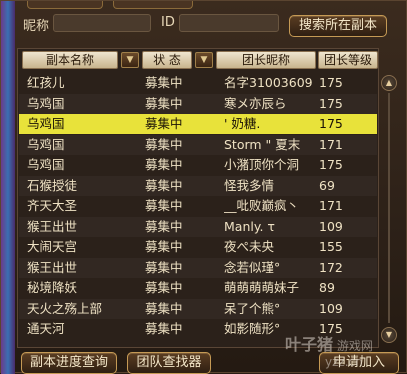  I want to click on nickname-input, so click(102, 23).